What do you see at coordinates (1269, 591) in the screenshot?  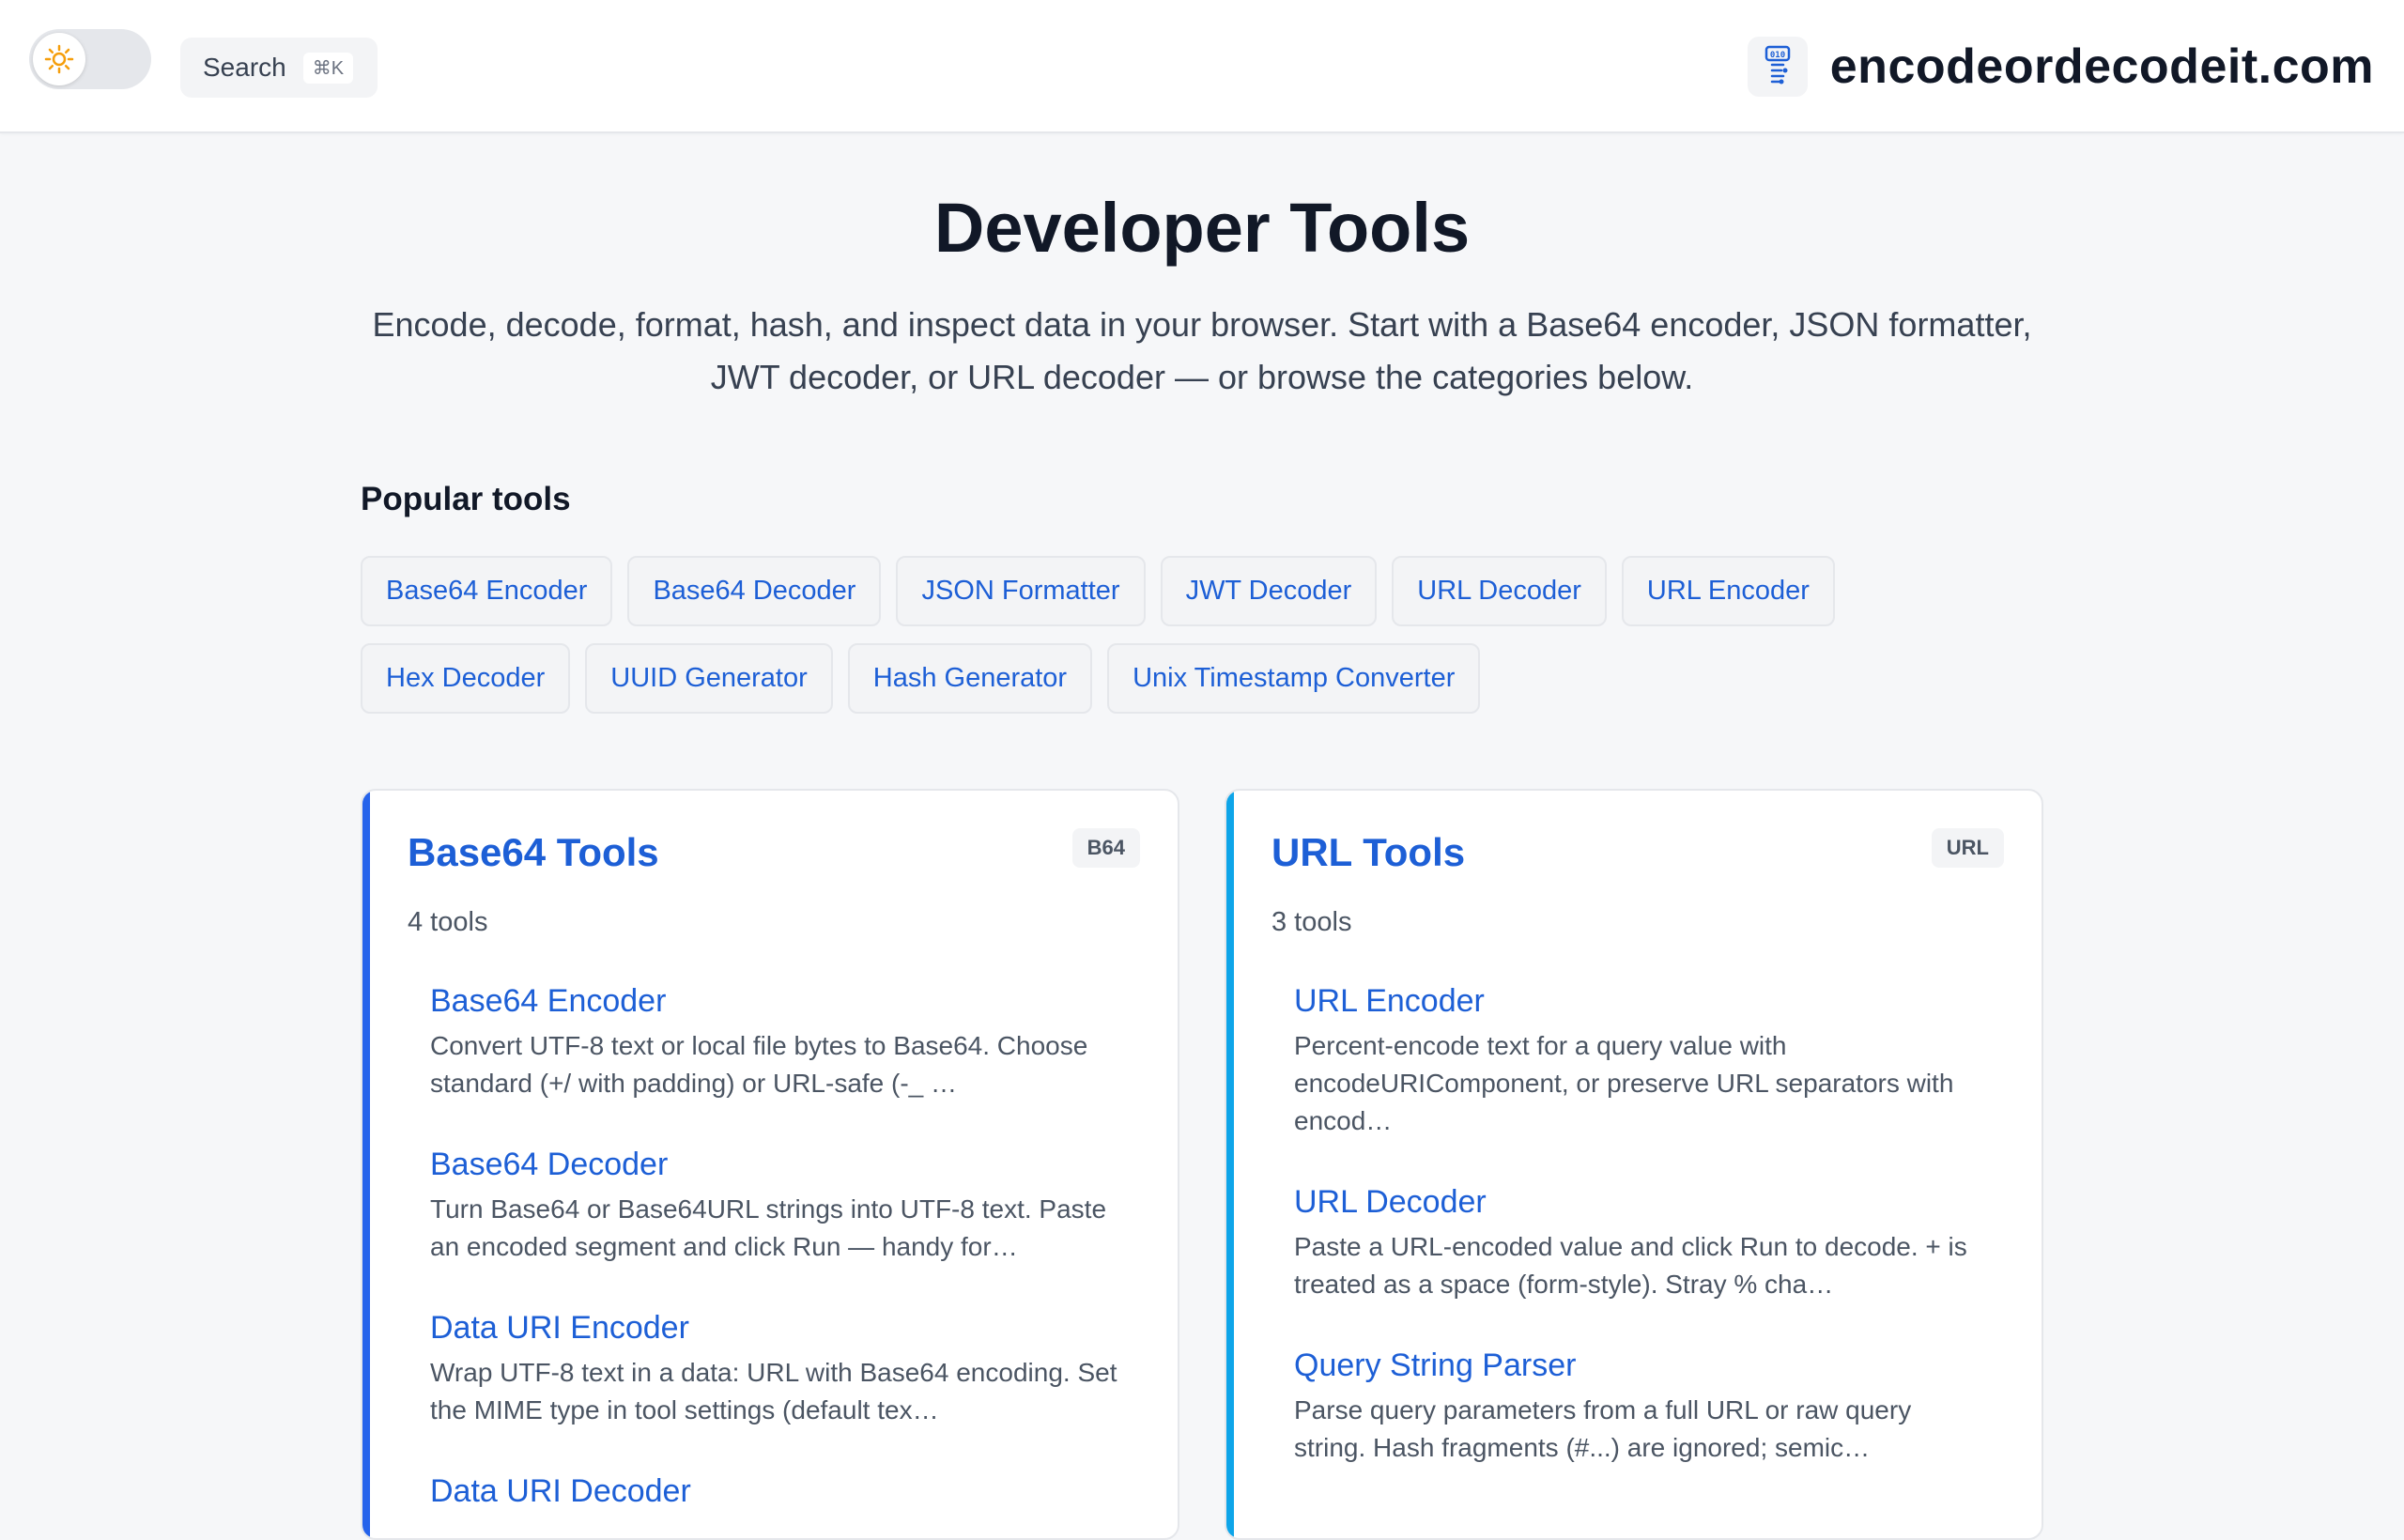 I see `popular-tool-chip: JWT Decoder` at bounding box center [1269, 591].